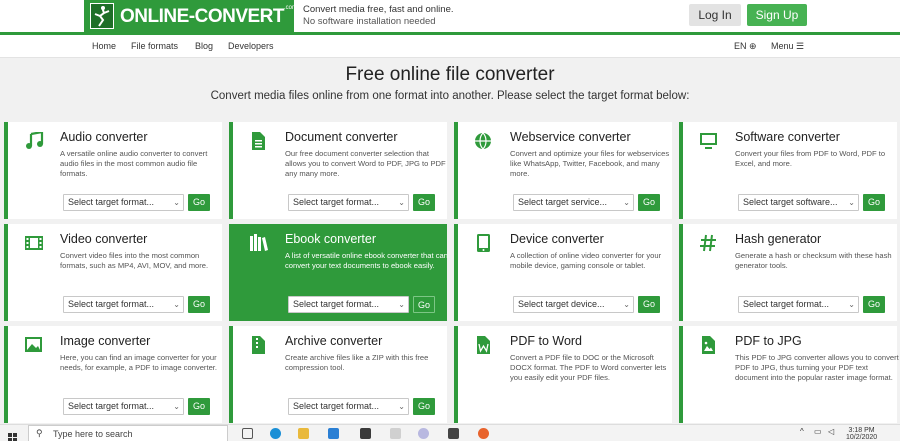 This screenshot has height=441, width=900. What do you see at coordinates (93, 434) in the screenshot?
I see `search-placeholder: Type here to search` at bounding box center [93, 434].